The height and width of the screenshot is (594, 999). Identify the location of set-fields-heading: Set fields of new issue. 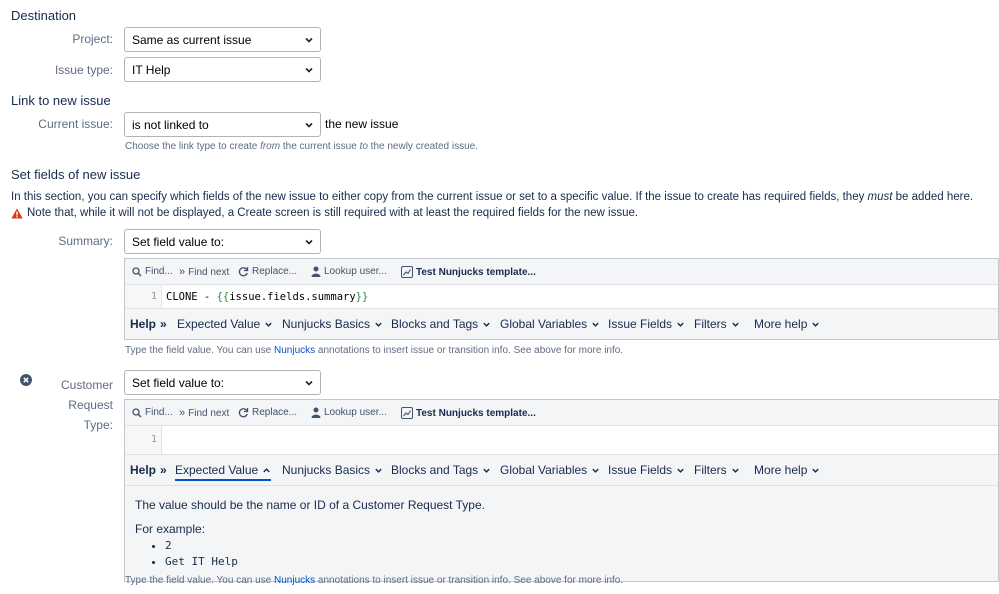
(76, 174).